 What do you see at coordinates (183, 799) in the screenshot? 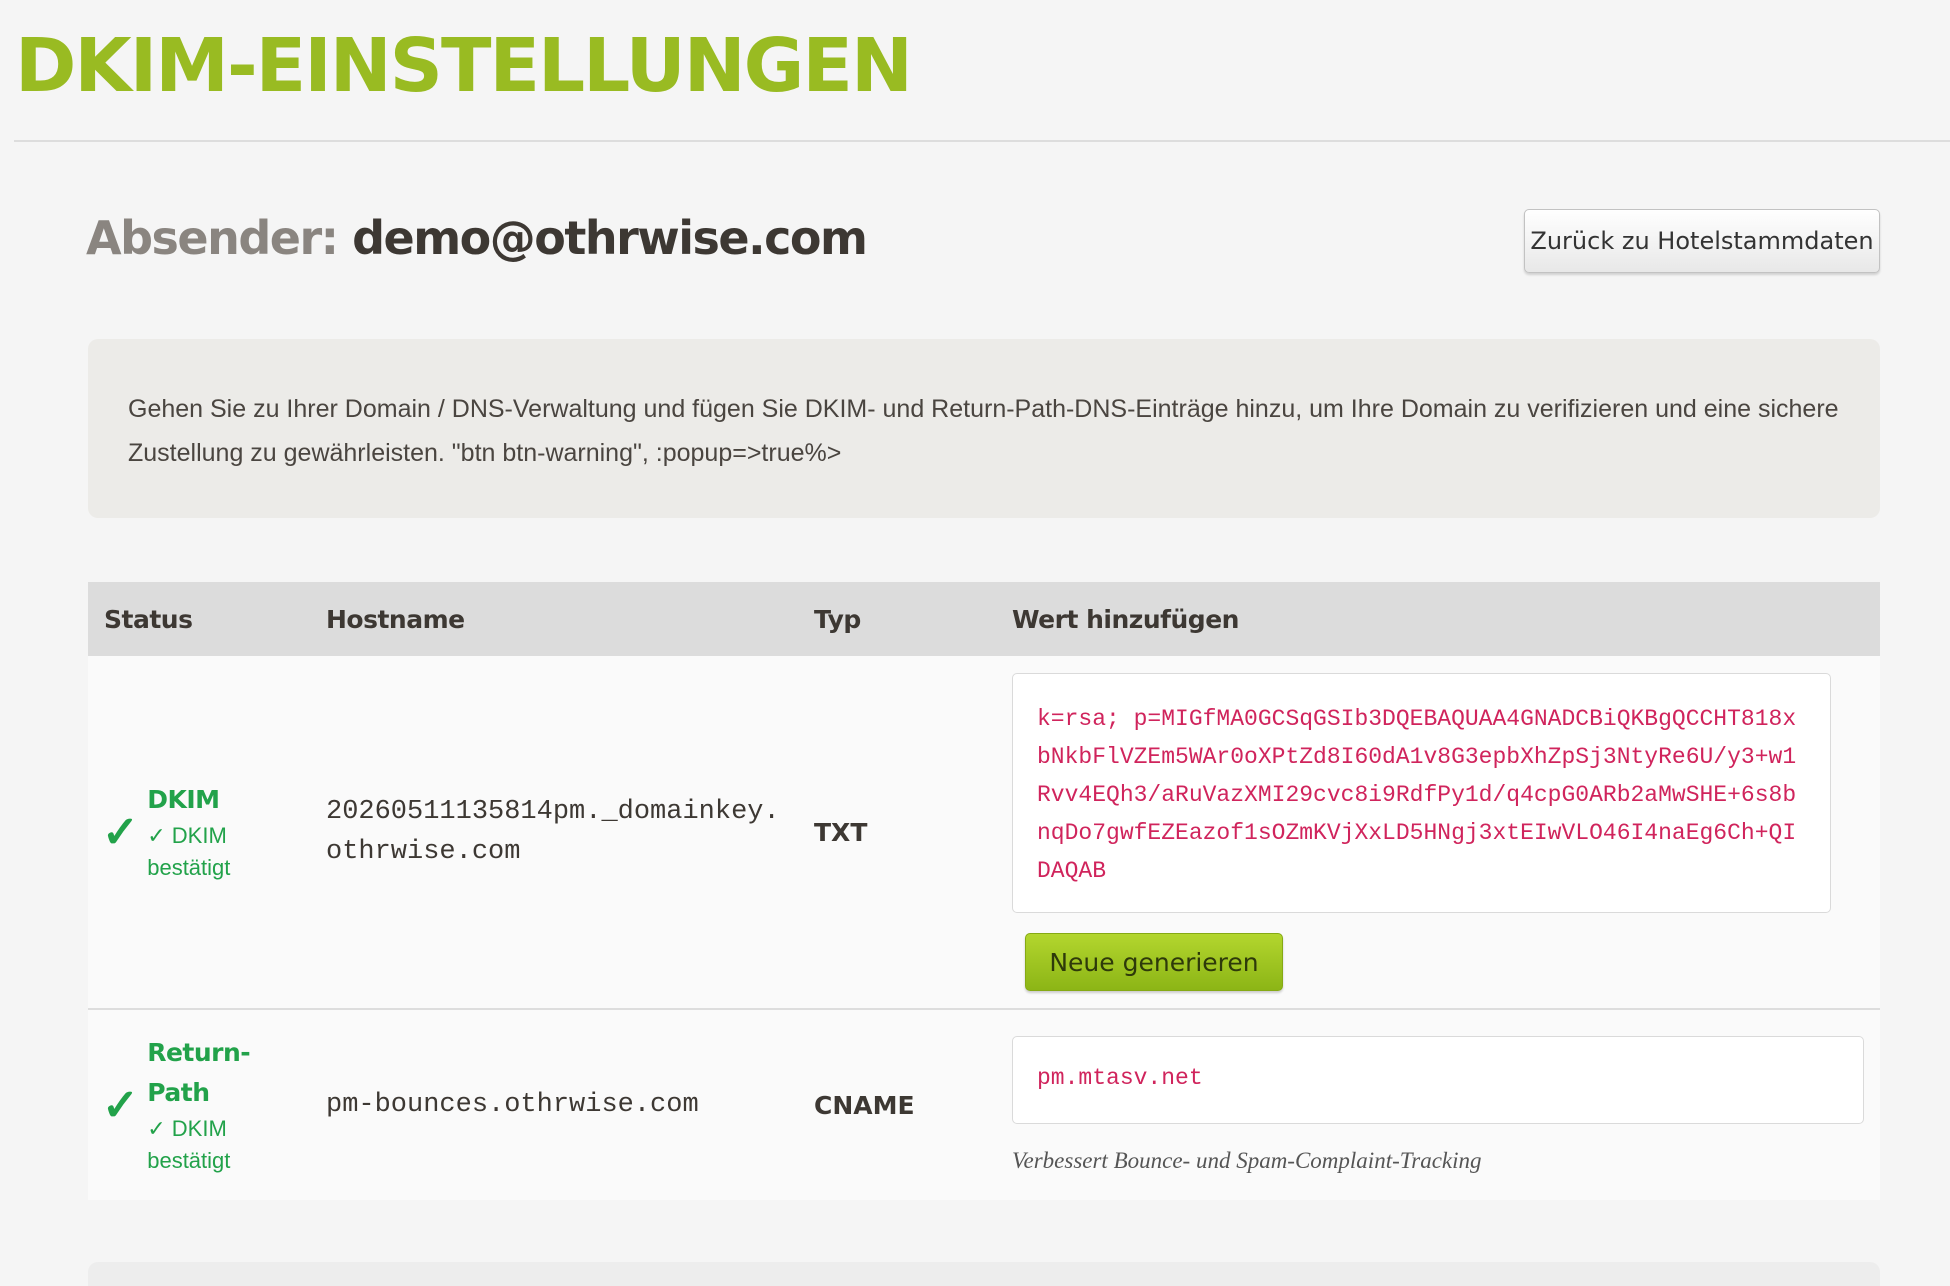
I see `status-name: DKIM` at bounding box center [183, 799].